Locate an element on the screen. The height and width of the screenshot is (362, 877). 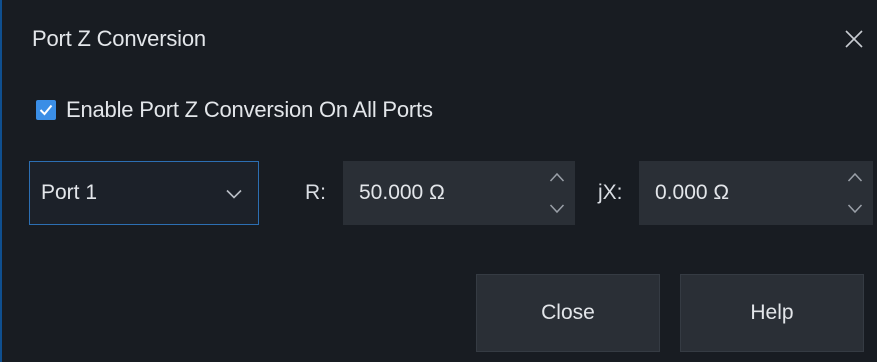
port-select-dropdown: Port 1 is located at coordinates (144, 193).